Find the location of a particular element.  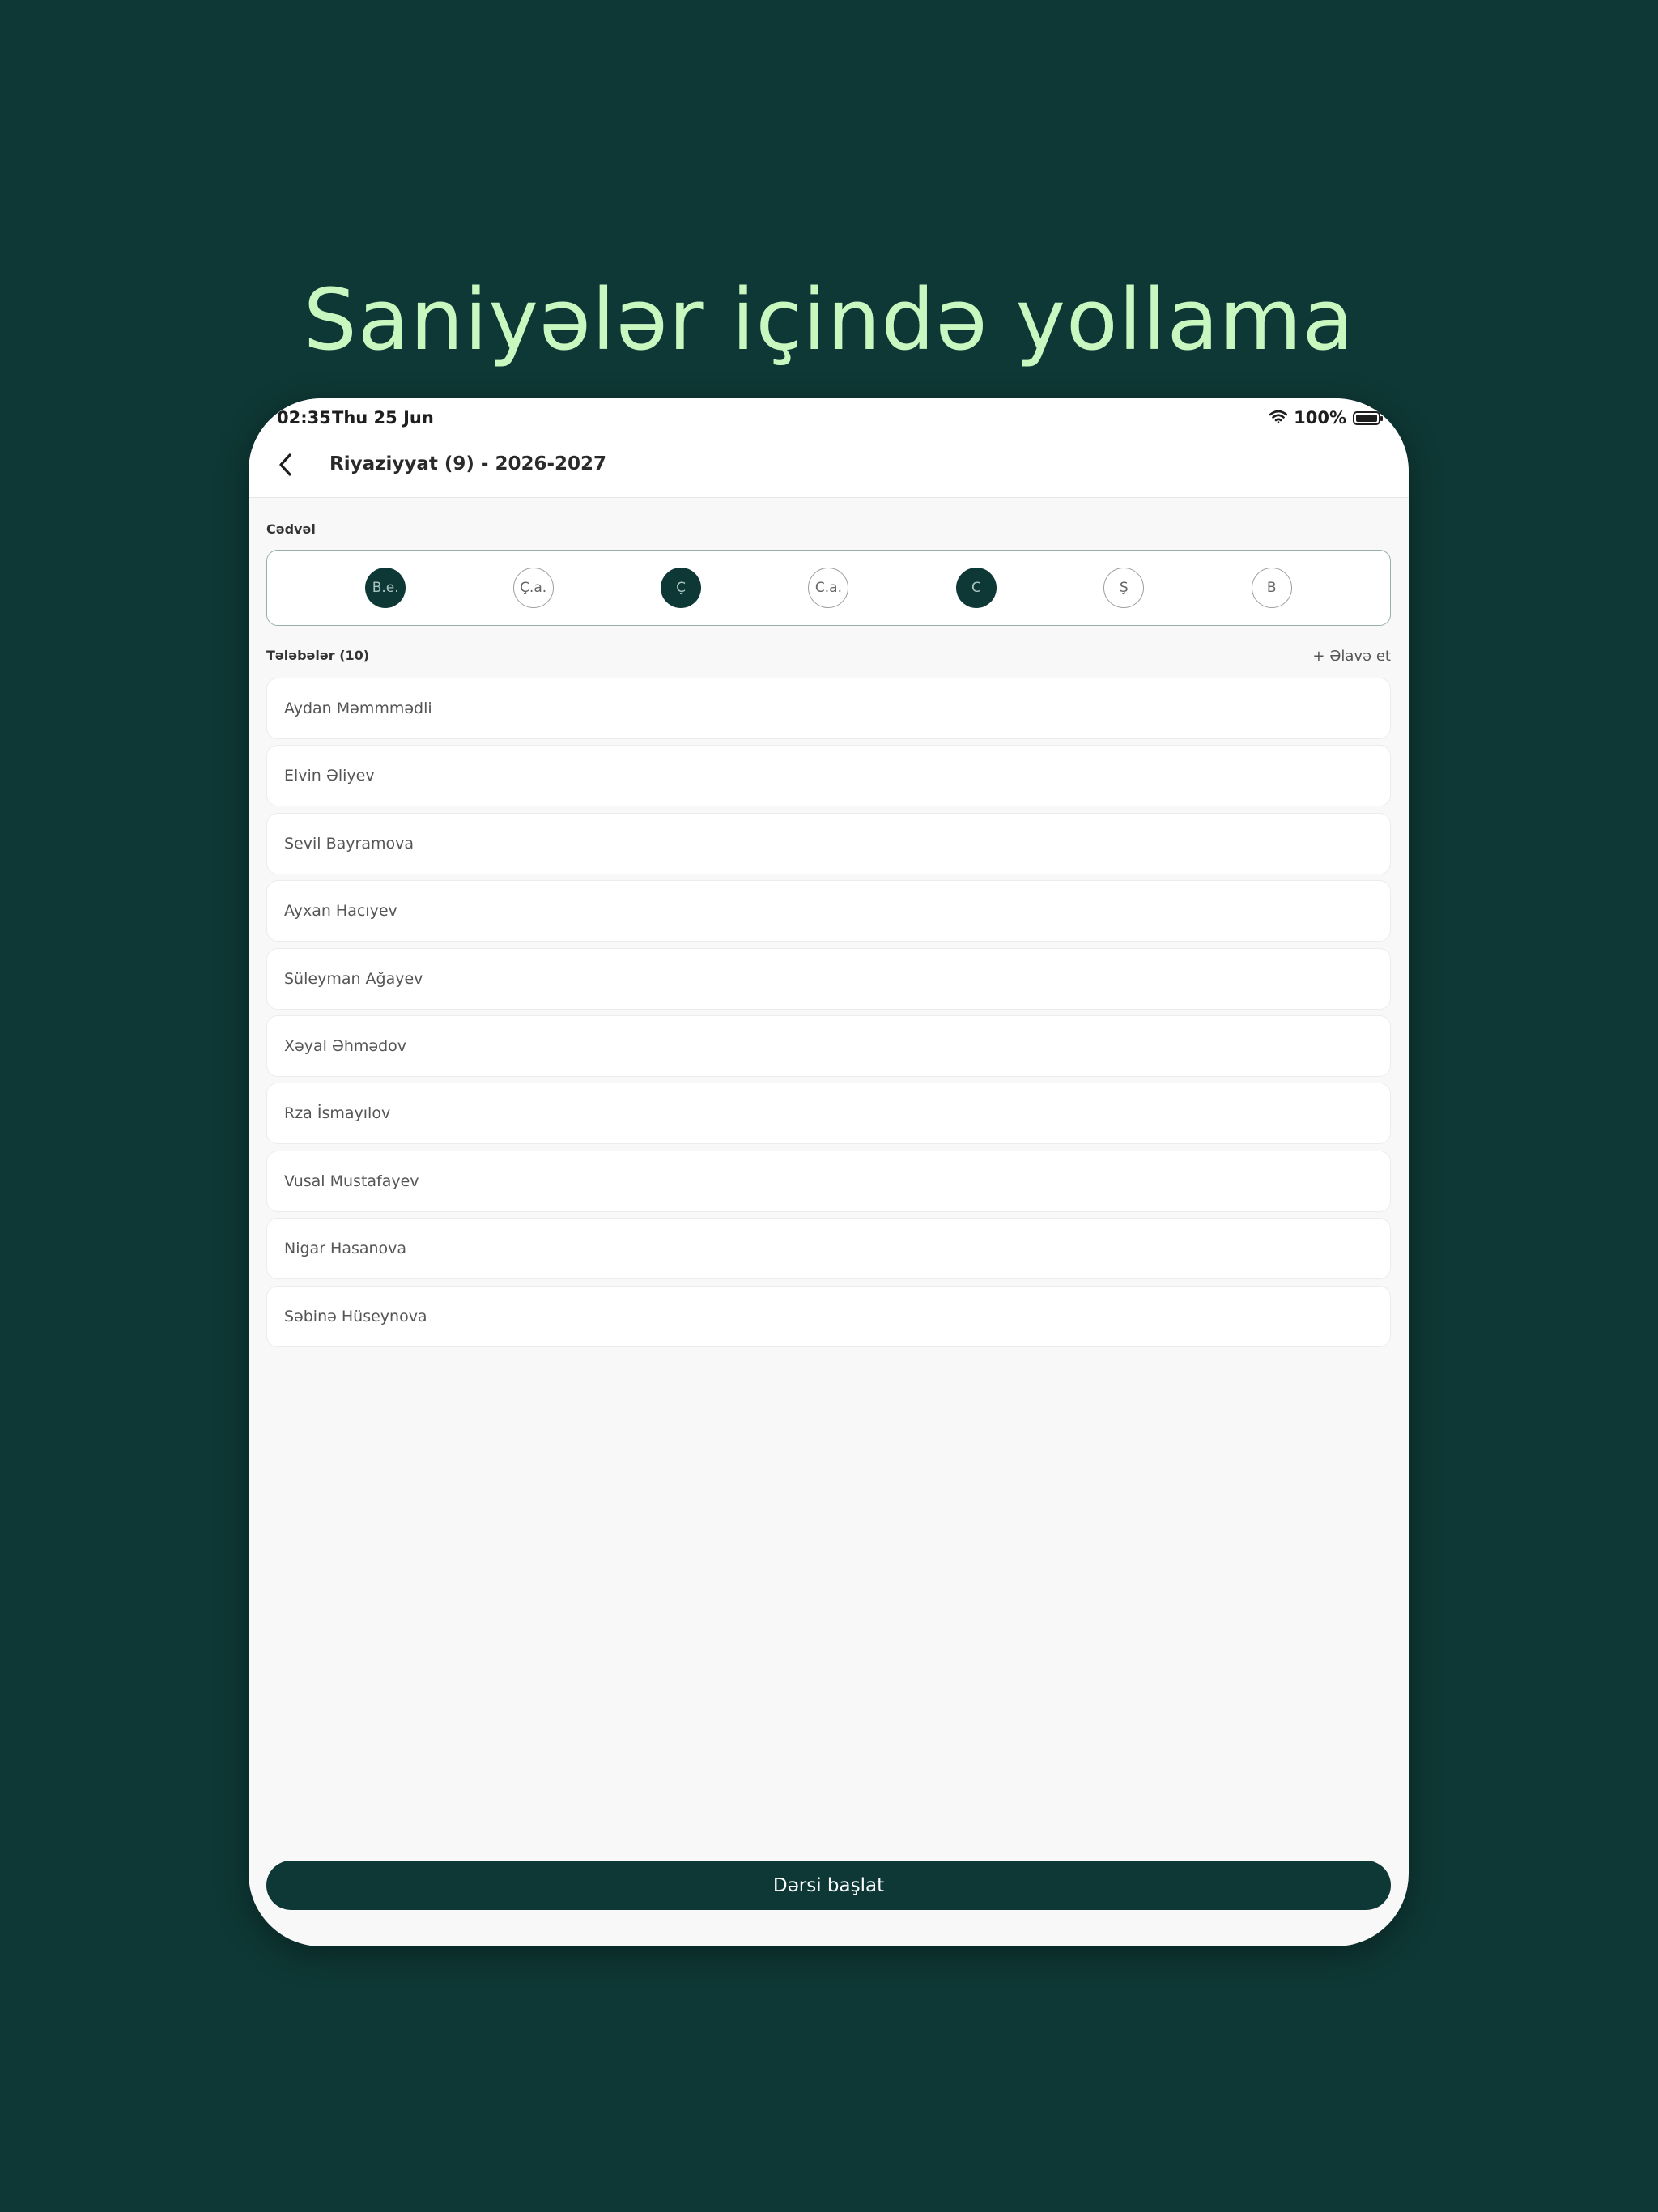

status-indicators: 100% is located at coordinates (1326, 418).